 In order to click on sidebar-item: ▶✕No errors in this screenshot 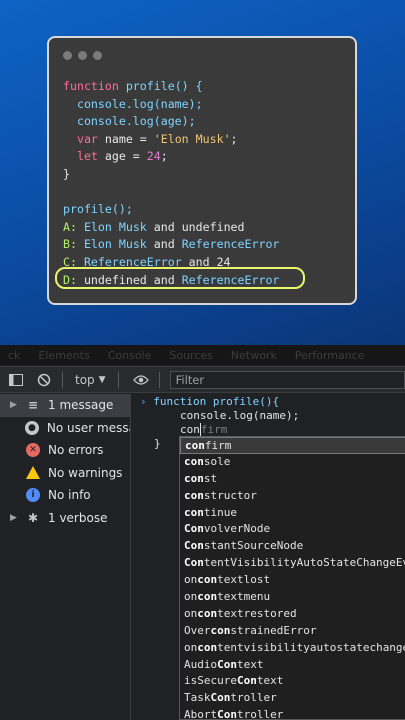, I will do `click(65, 450)`.